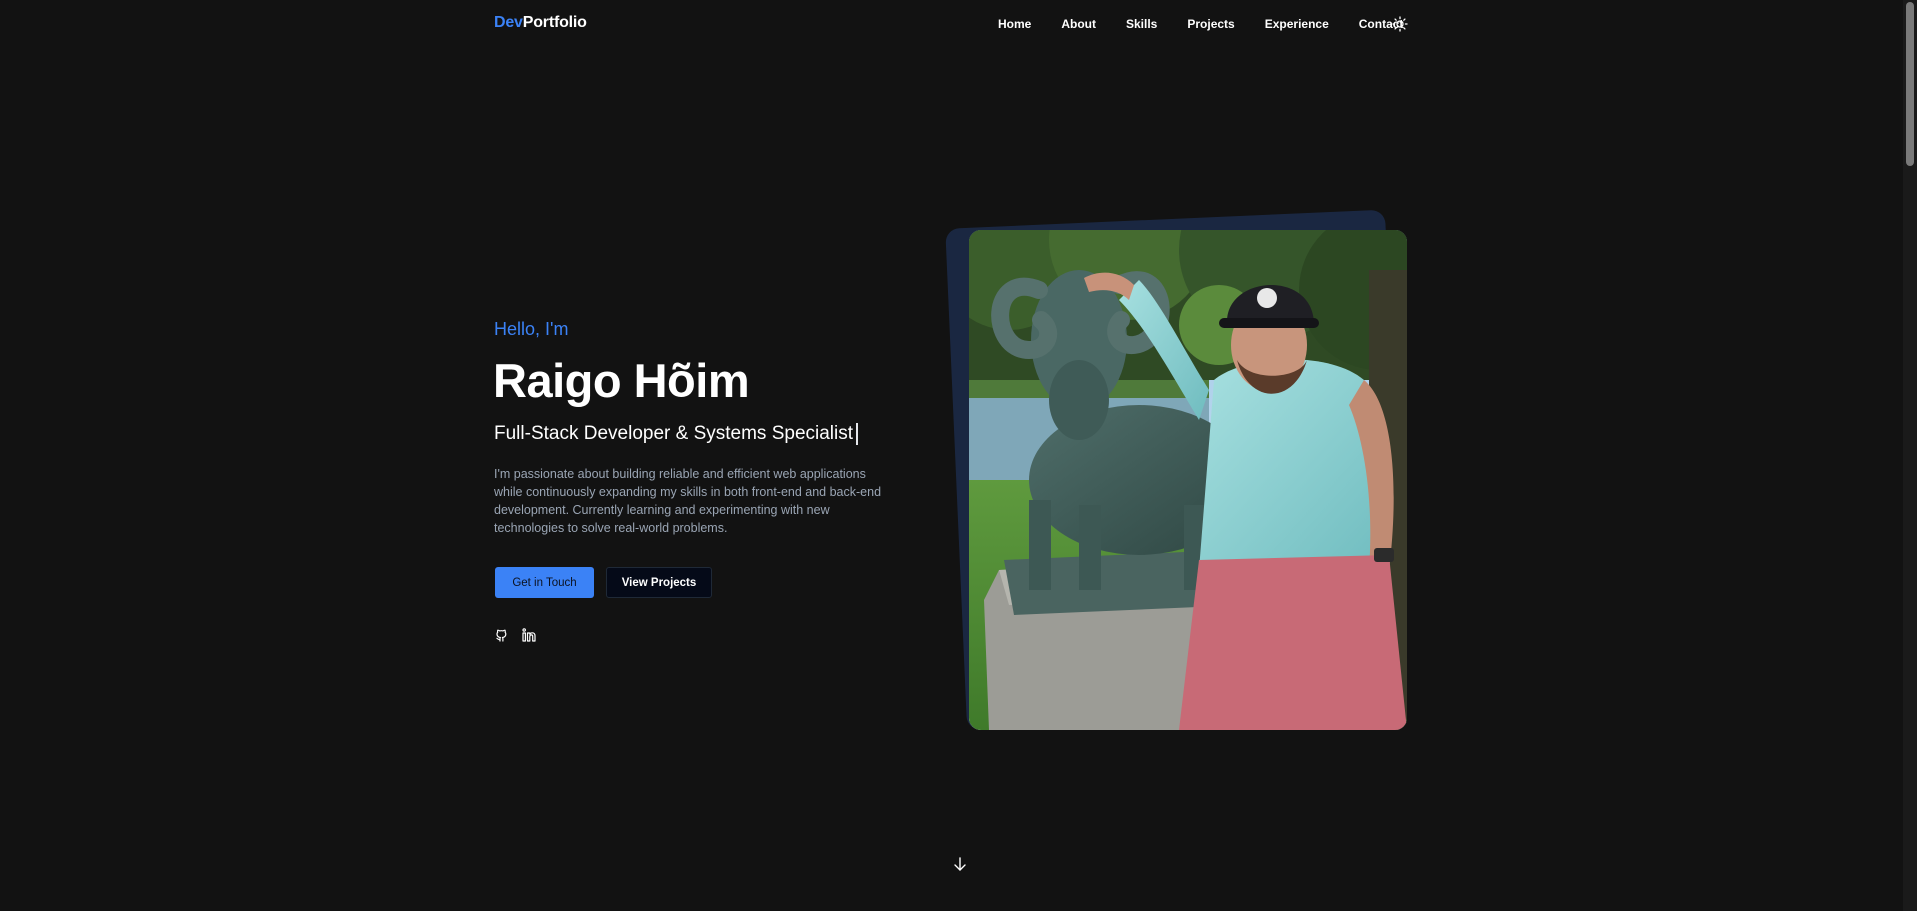  What do you see at coordinates (621, 380) in the screenshot?
I see `hero-name: Raigo Hõim` at bounding box center [621, 380].